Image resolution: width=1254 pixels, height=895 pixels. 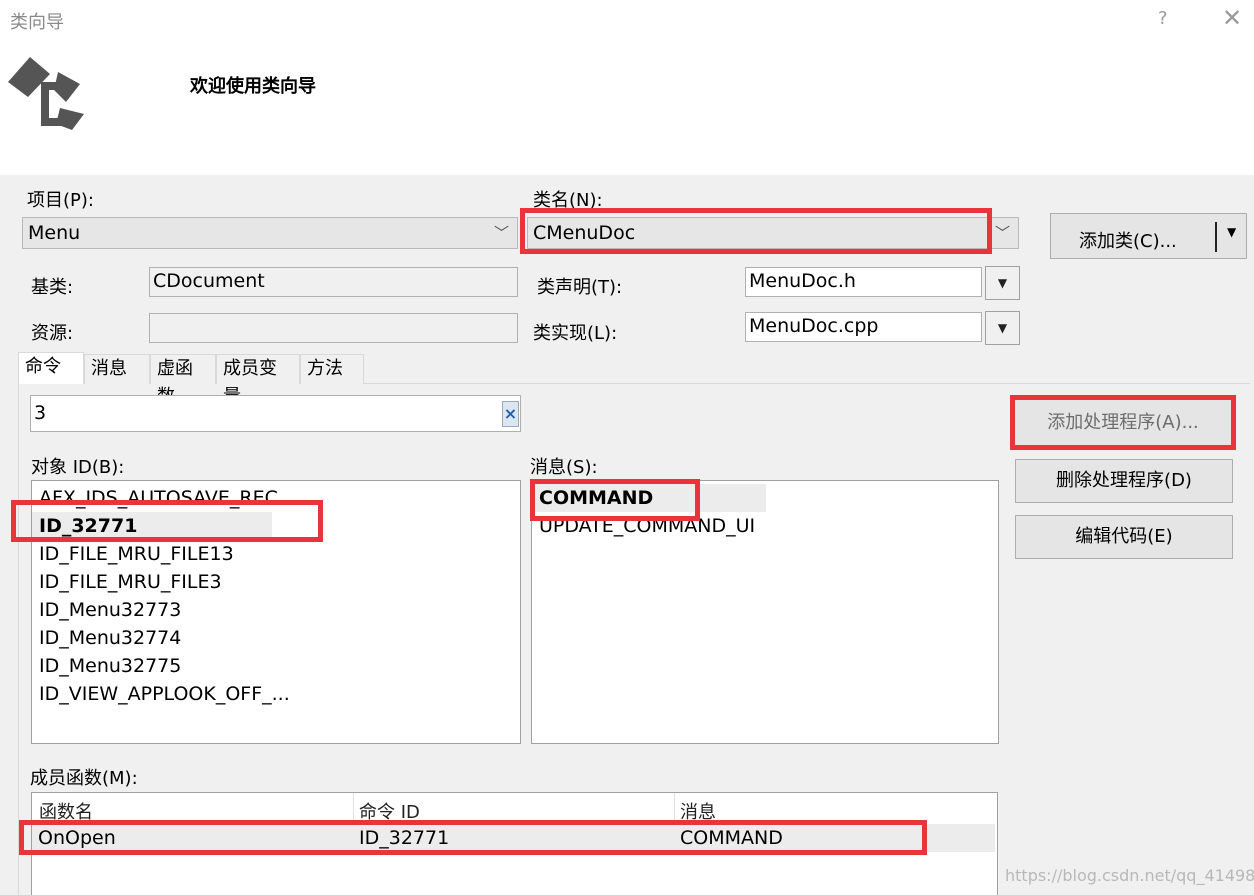 I want to click on delete-handler-button: 删除处理程序(D), so click(x=1124, y=481).